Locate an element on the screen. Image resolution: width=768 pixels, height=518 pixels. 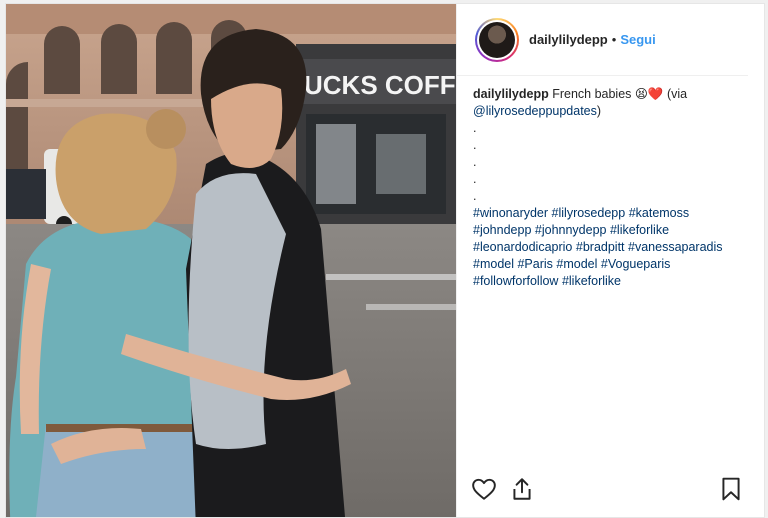
hashtag-link: #winonaryder is located at coordinates (510, 213).